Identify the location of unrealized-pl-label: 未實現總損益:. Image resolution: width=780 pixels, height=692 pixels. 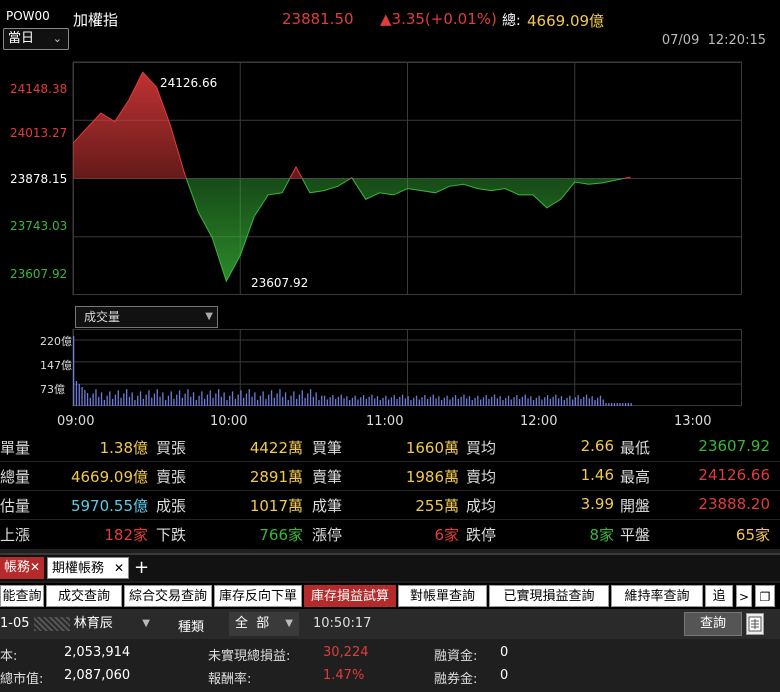
(249, 656).